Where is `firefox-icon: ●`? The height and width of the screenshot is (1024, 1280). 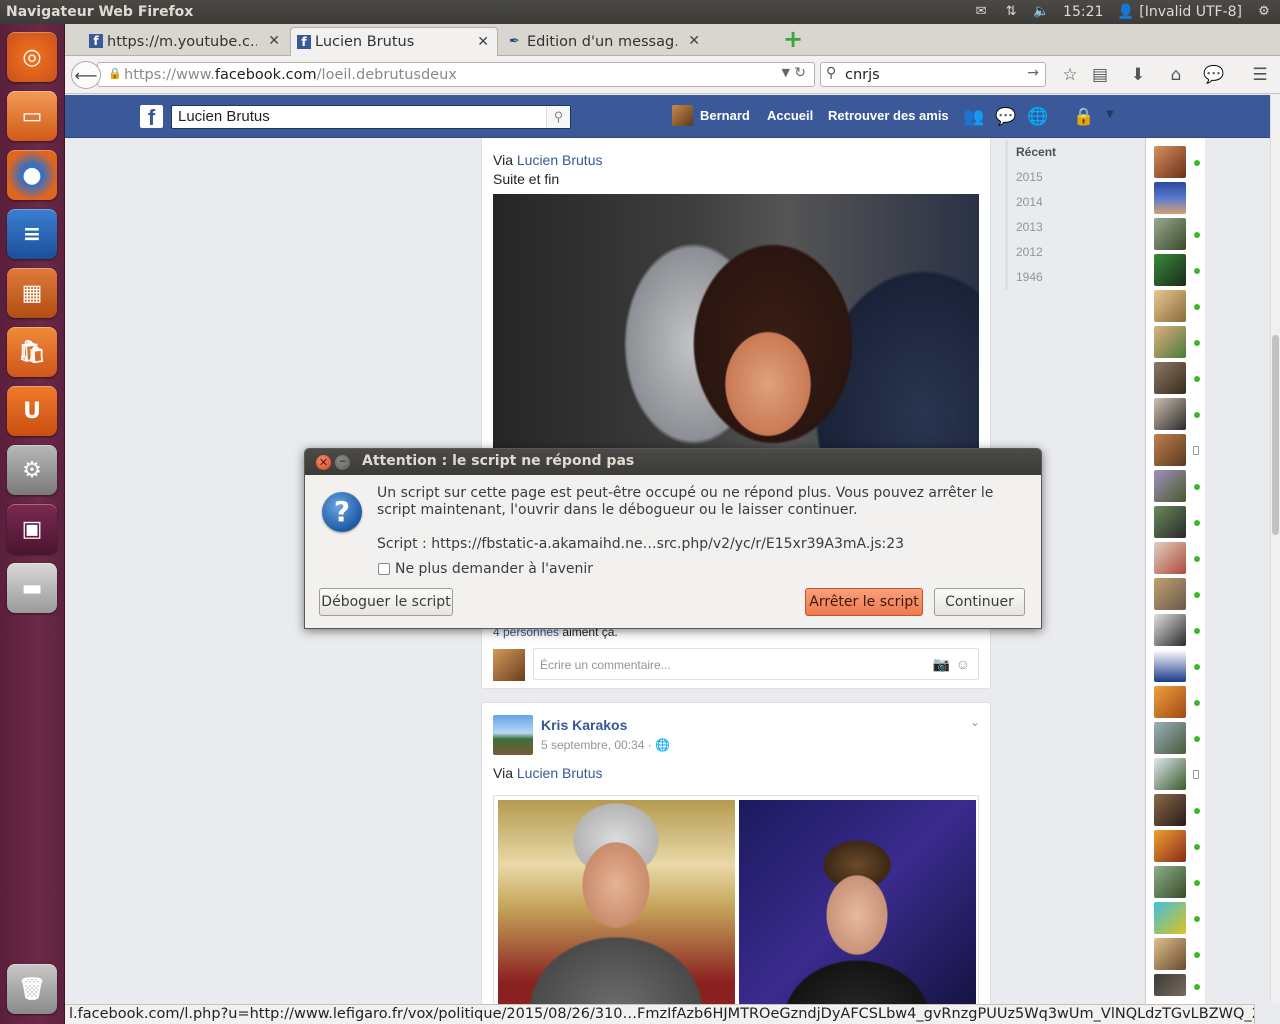
firefox-icon: ● is located at coordinates (32, 175).